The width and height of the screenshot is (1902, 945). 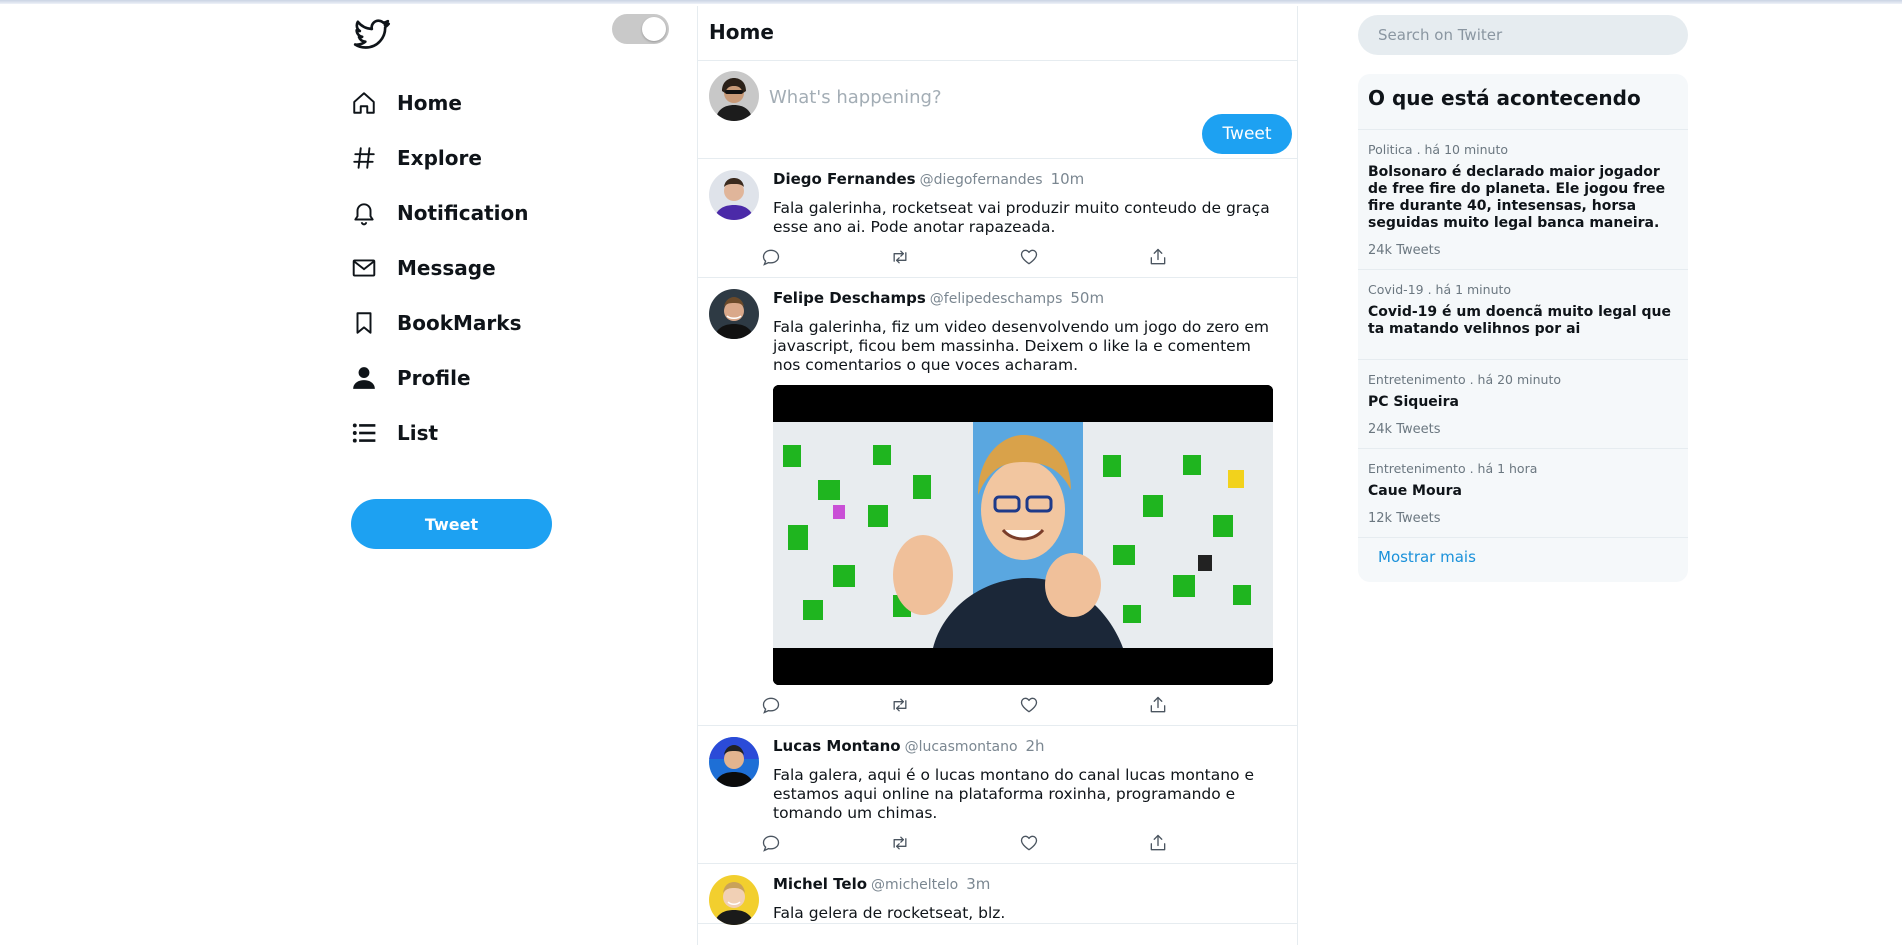 What do you see at coordinates (1087, 298) in the screenshot?
I see `post-time: 50m` at bounding box center [1087, 298].